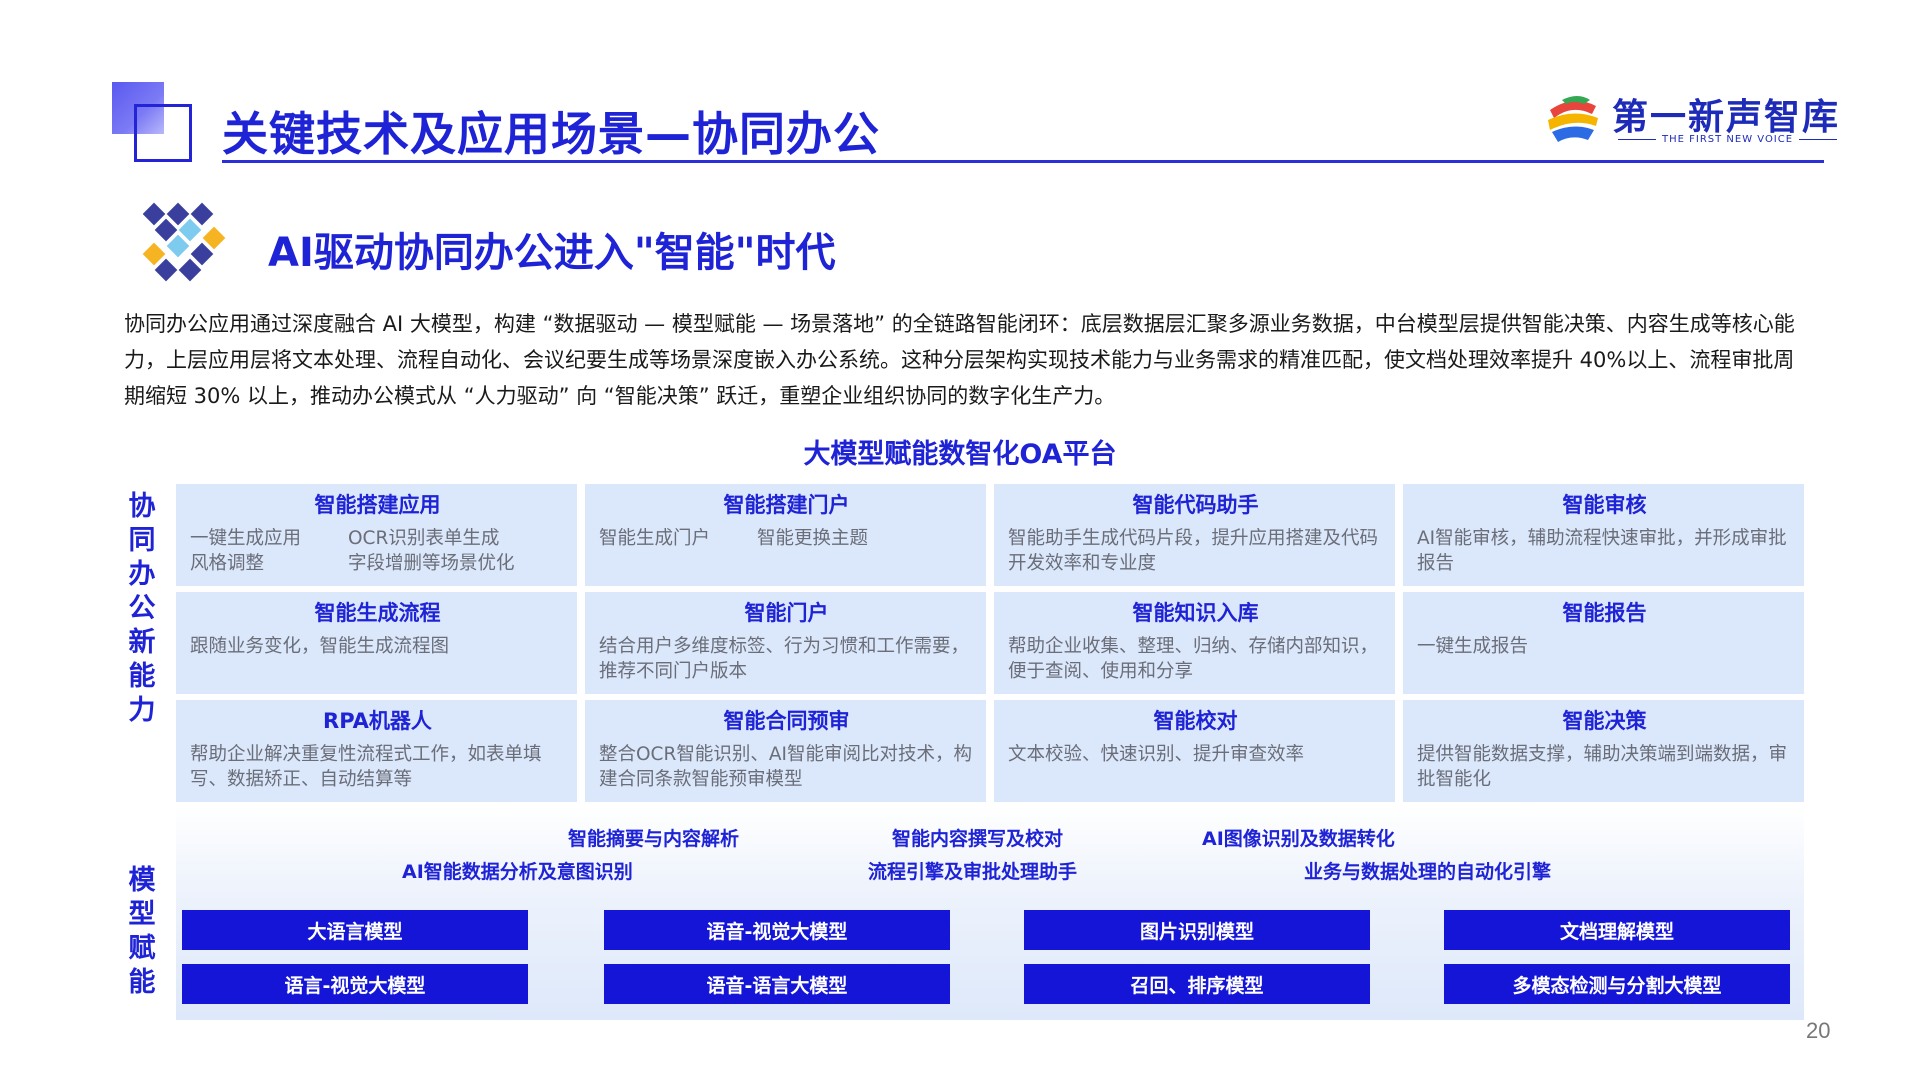  I want to click on logo-subtitle: THE FIRST NEW VOICE, so click(1723, 139).